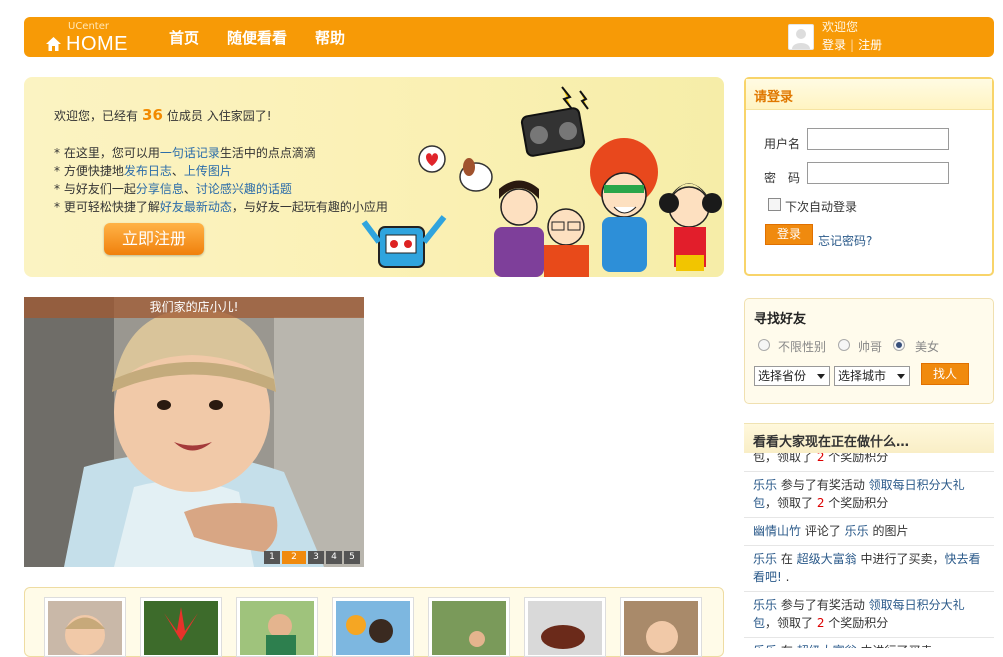  I want to click on slide-page-4: 4, so click(334, 557).